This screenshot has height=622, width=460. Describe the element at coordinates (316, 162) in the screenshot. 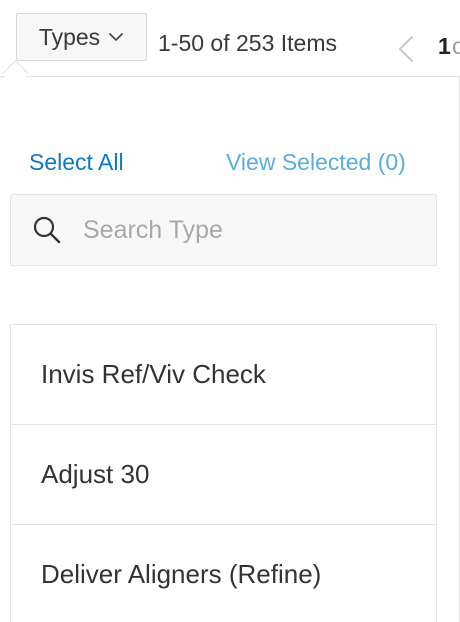

I see `view-selected-link: View Selected (0)` at that location.